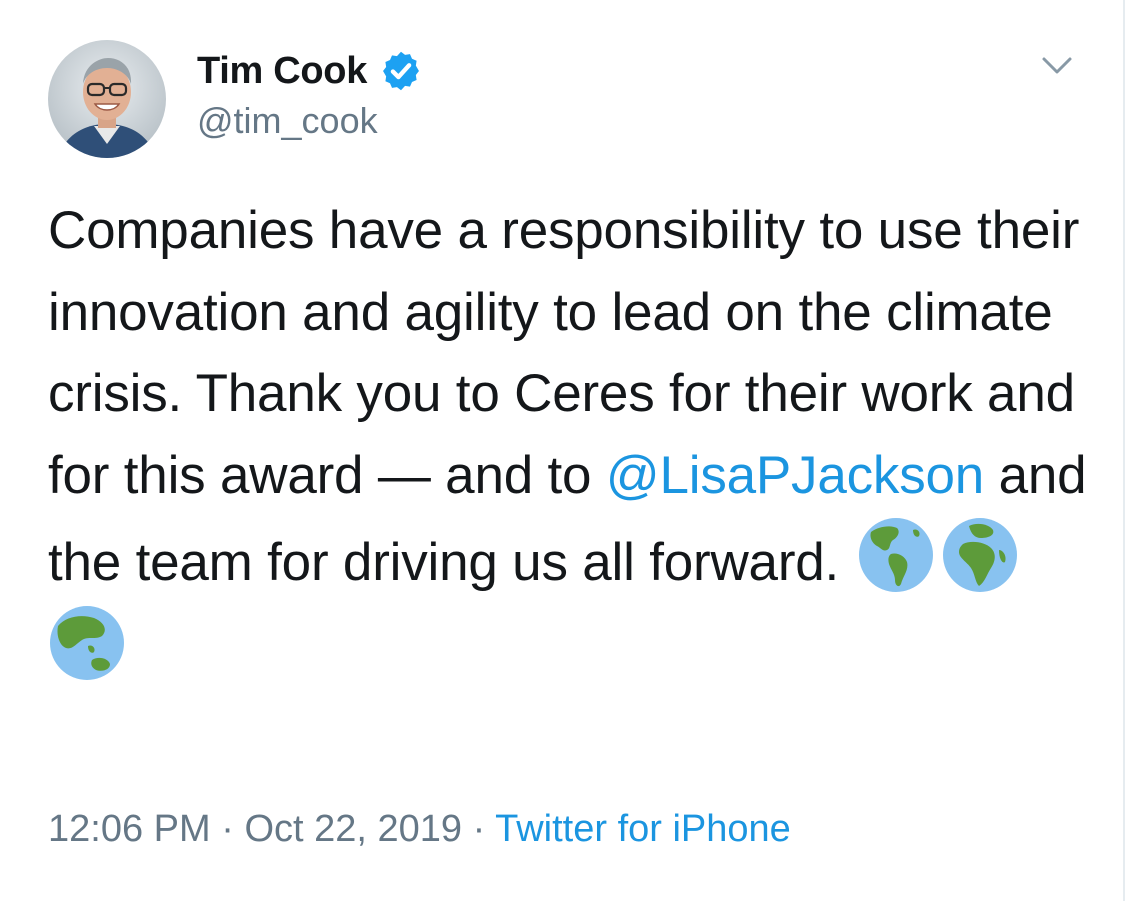 This screenshot has width=1125, height=901. I want to click on globe-americas-icon, so click(896, 555).